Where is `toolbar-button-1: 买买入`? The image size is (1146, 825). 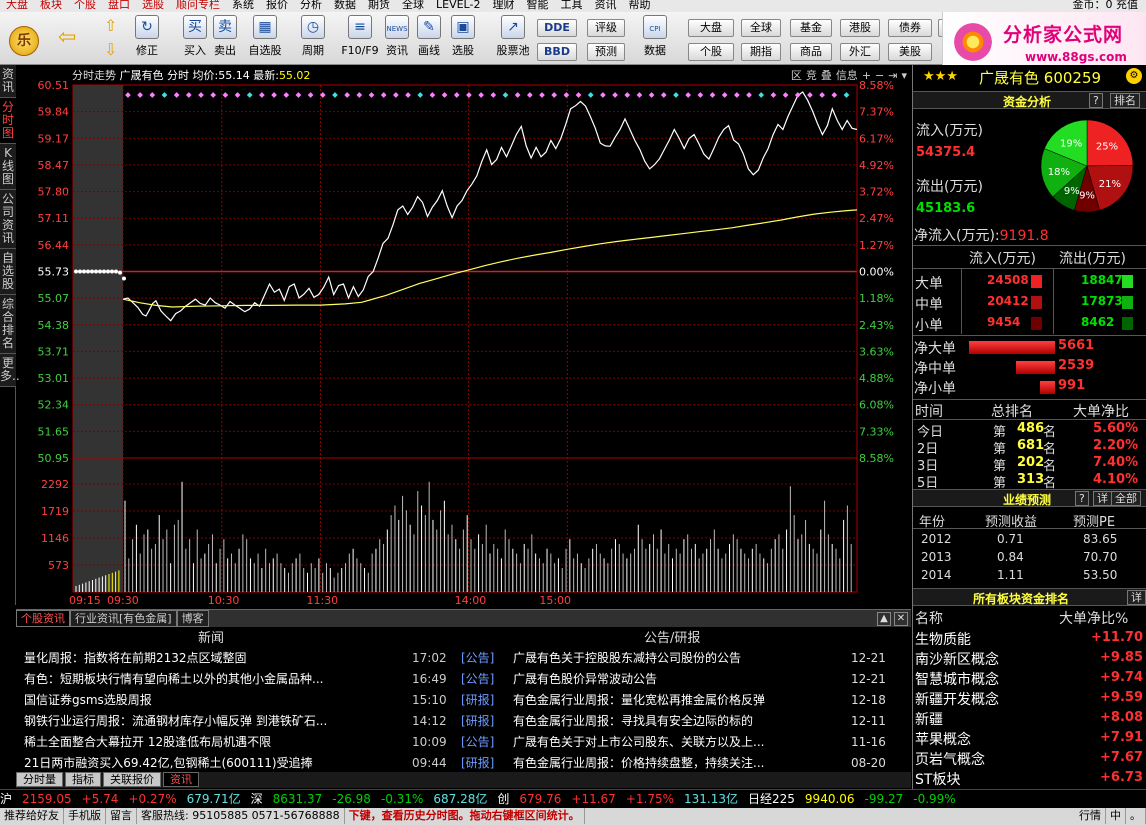 toolbar-button-1: 买买入 is located at coordinates (195, 39).